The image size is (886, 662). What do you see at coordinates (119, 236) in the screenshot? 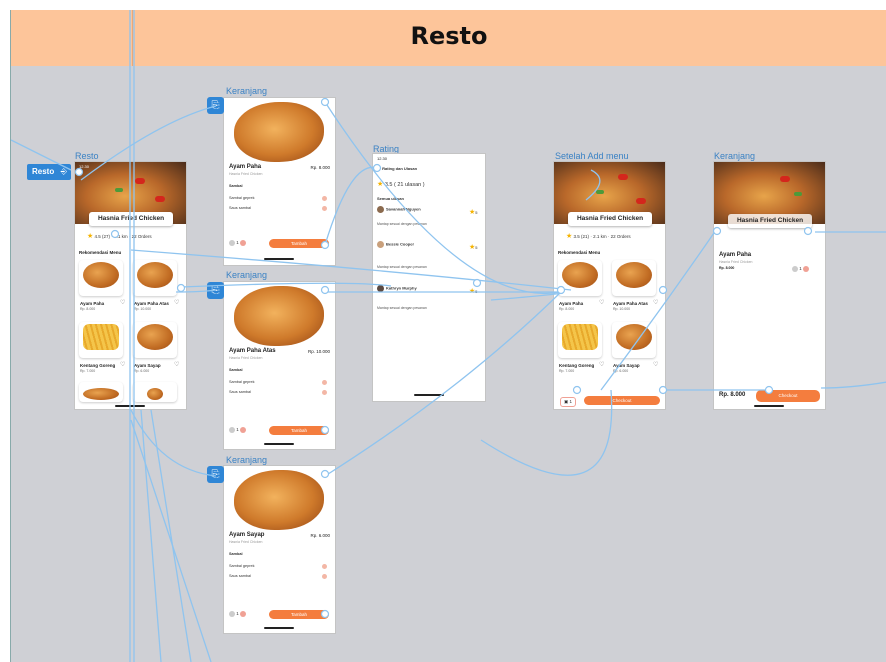
I see `restaurant-meta: ★ 4.5 (27) · 2.1 km · 22 Orders` at bounding box center [119, 236].